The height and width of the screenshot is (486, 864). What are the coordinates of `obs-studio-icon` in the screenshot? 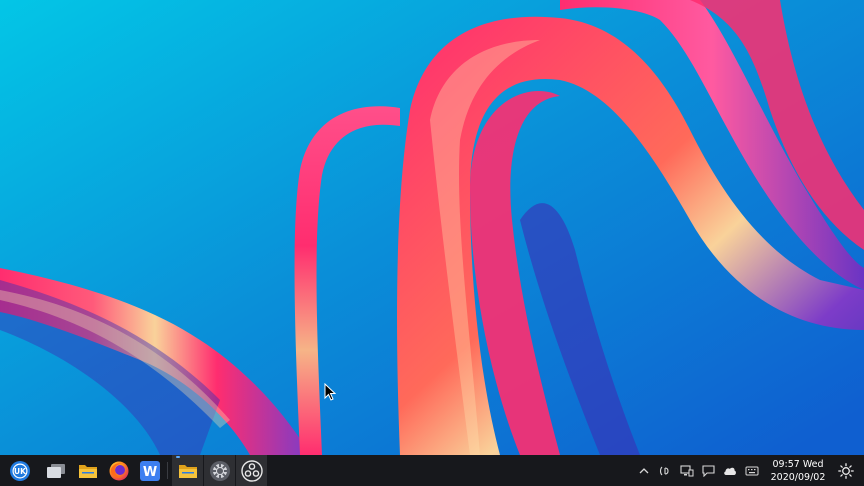 It's located at (251, 470).